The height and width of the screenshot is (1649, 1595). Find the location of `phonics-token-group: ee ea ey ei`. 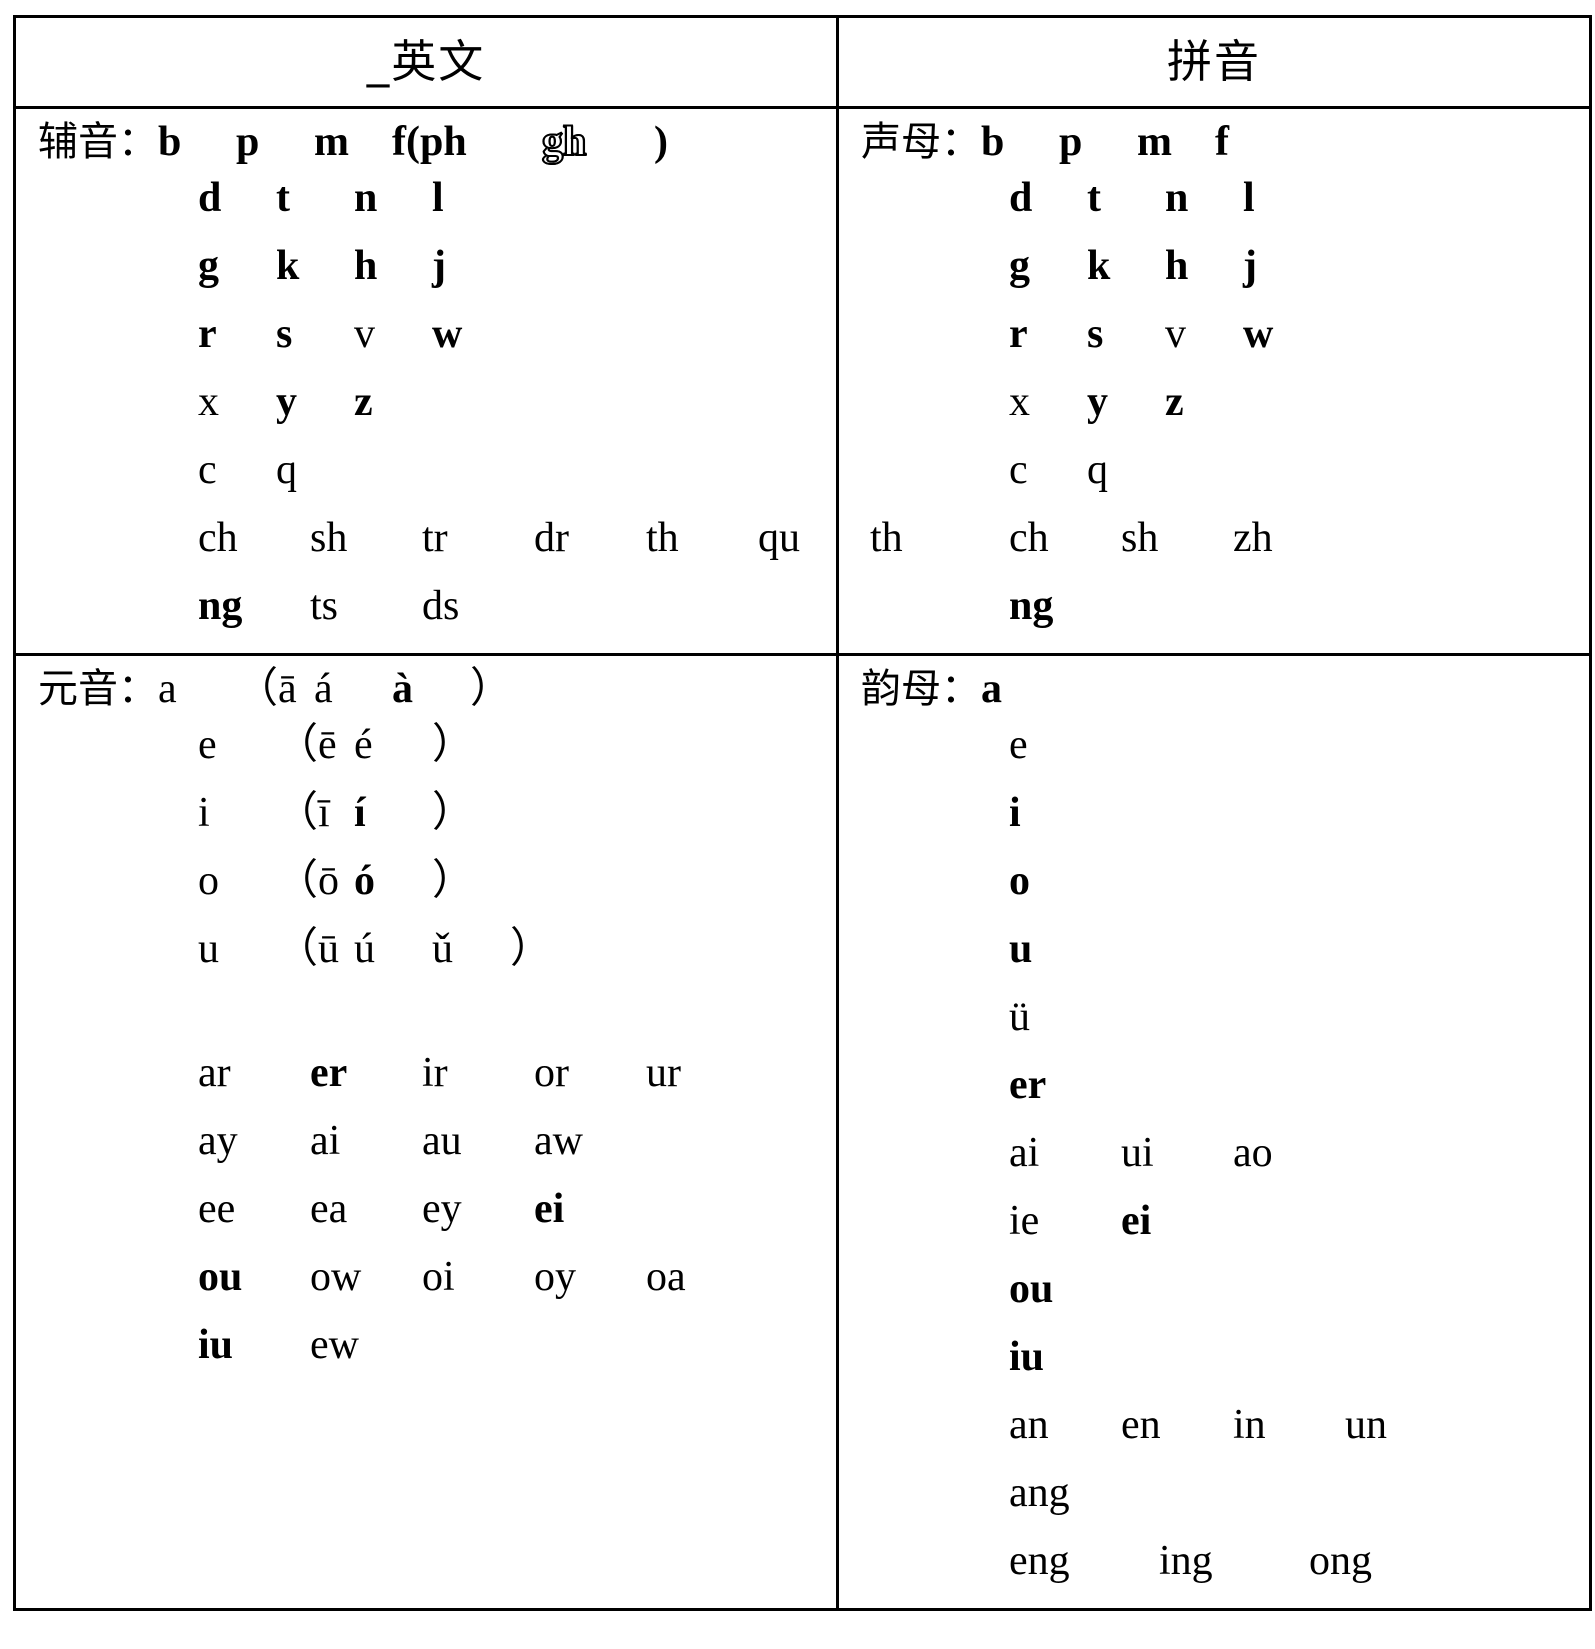

phonics-token-group: ee ea ey ei is located at coordinates (437, 1209).